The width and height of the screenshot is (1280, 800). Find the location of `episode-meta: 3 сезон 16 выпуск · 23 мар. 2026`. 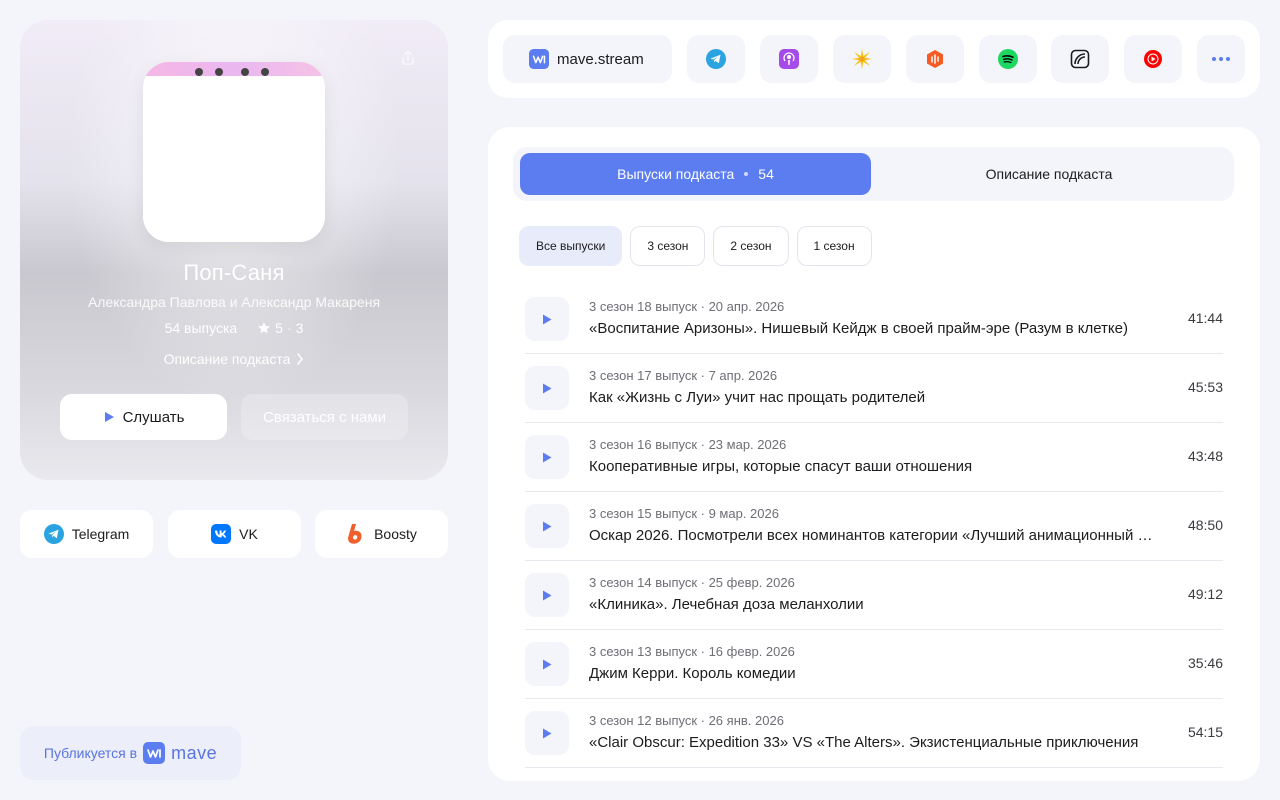

episode-meta: 3 сезон 16 выпуск · 23 мар. 2026 is located at coordinates (688, 444).